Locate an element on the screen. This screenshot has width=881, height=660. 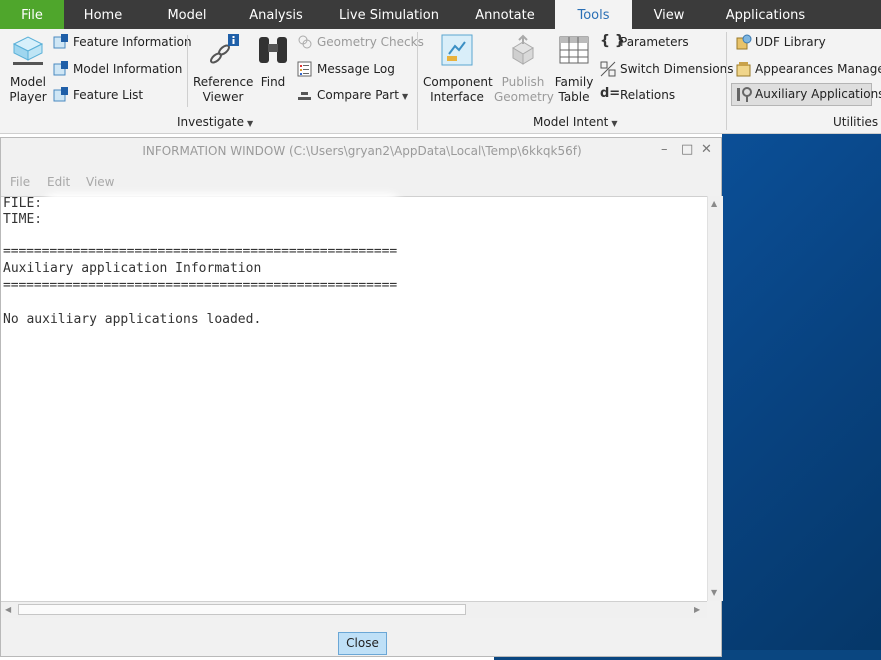
switch-dimensions-icon is located at coordinates (608, 69).